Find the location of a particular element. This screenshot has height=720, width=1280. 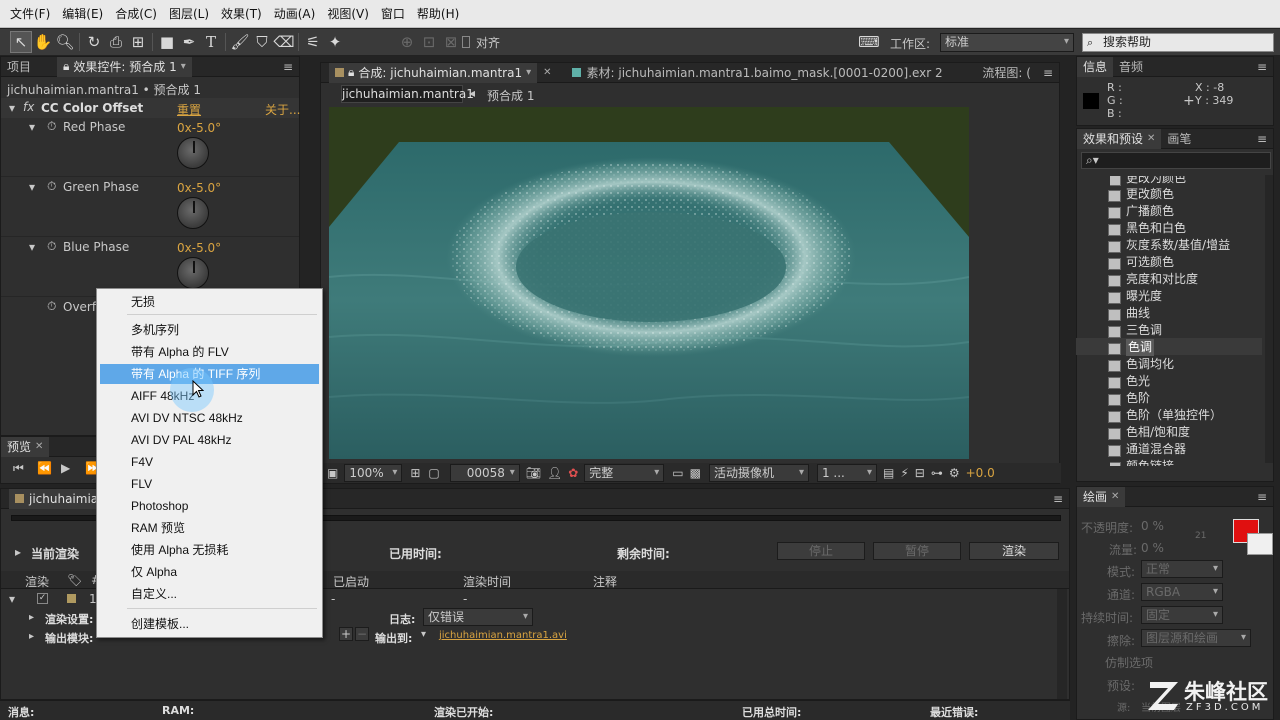

brush-tool-icon: 🖌︎ is located at coordinates (240, 42).